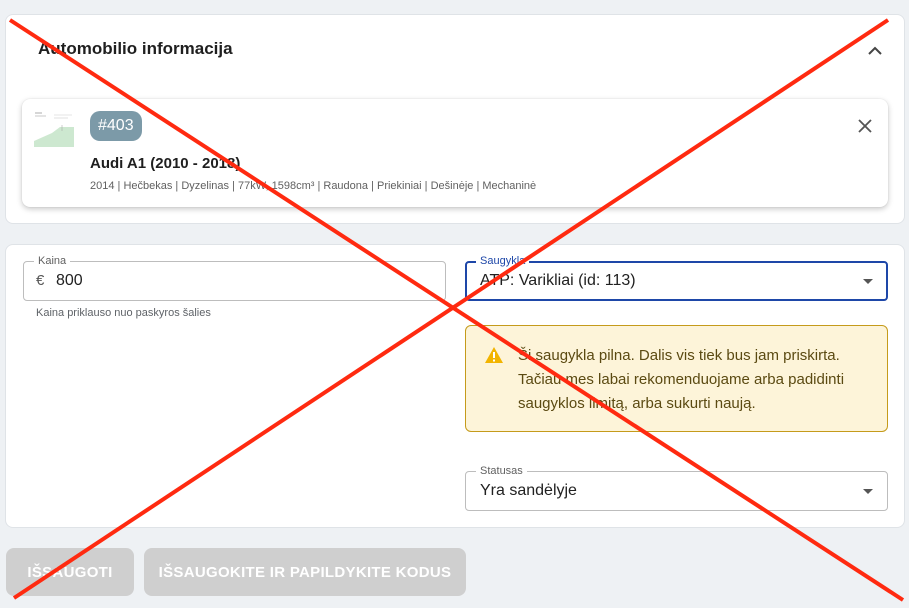 This screenshot has width=909, height=608. I want to click on price-value: 800, so click(69, 280).